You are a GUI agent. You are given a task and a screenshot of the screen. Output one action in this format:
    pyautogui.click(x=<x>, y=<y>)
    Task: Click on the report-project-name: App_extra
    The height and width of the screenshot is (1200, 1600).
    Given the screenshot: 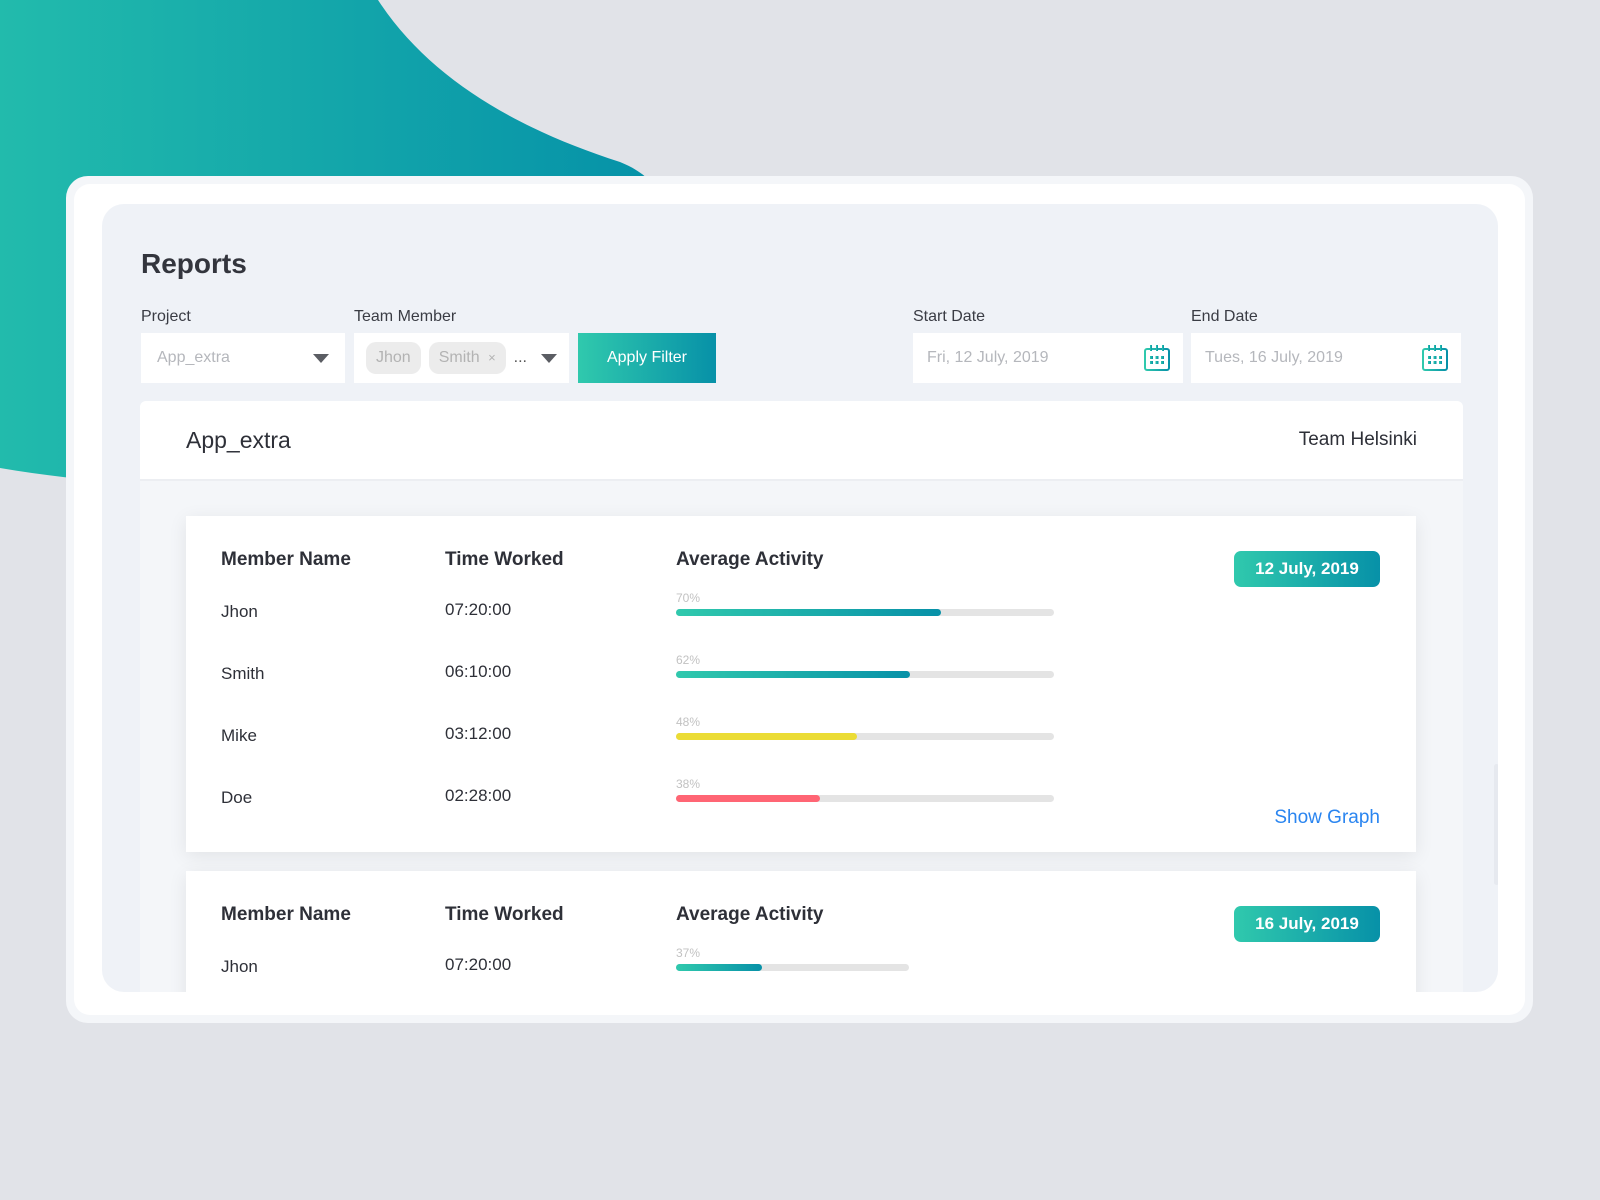 What is the action you would take?
    pyautogui.click(x=238, y=439)
    